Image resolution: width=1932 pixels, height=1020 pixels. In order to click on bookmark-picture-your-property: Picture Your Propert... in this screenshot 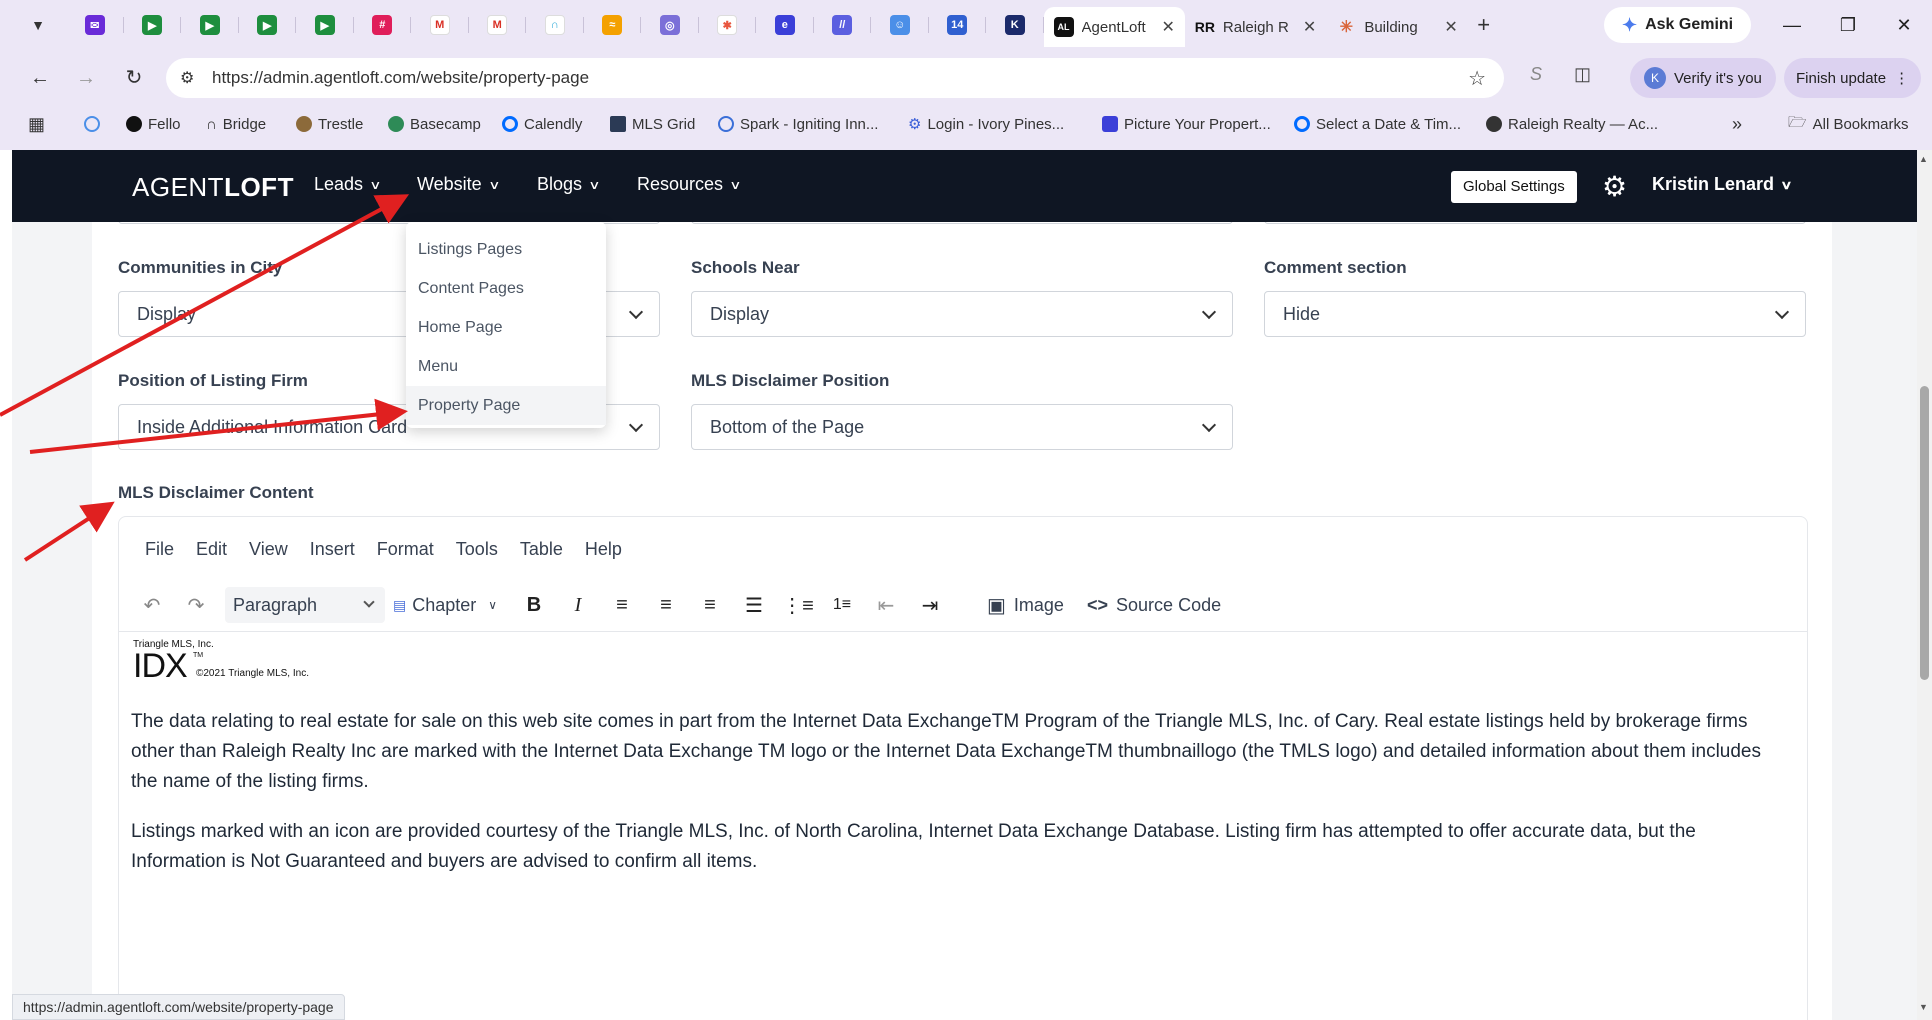, I will do `click(1186, 124)`.